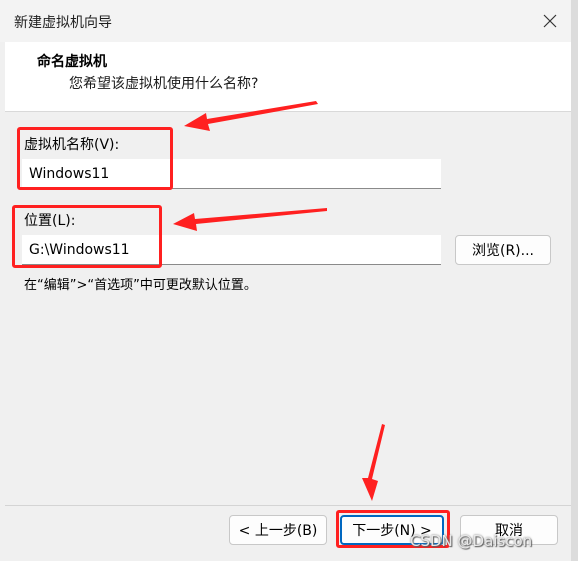 The height and width of the screenshot is (561, 578). I want to click on location-hint: 在“编辑”>“首选项”中可更改默认位置。, so click(140, 285).